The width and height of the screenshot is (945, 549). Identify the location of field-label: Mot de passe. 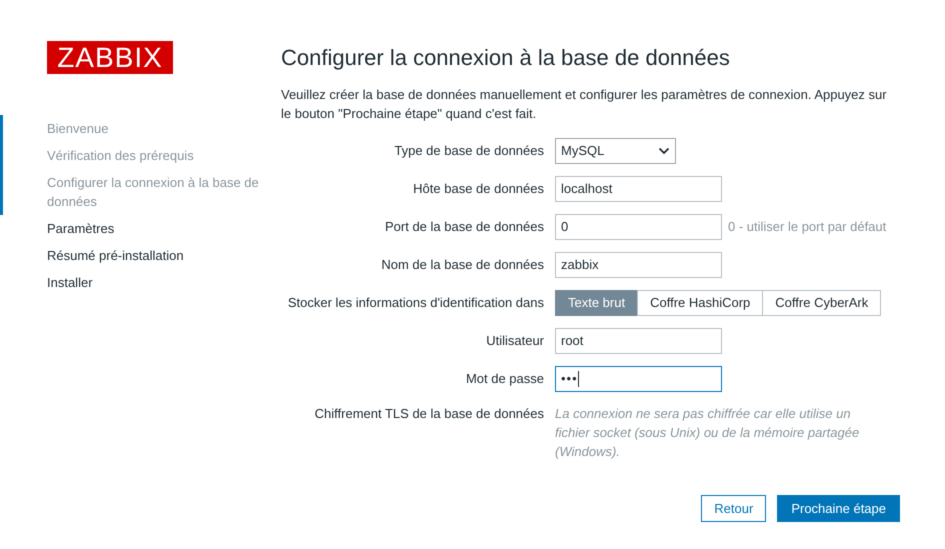
(504, 379).